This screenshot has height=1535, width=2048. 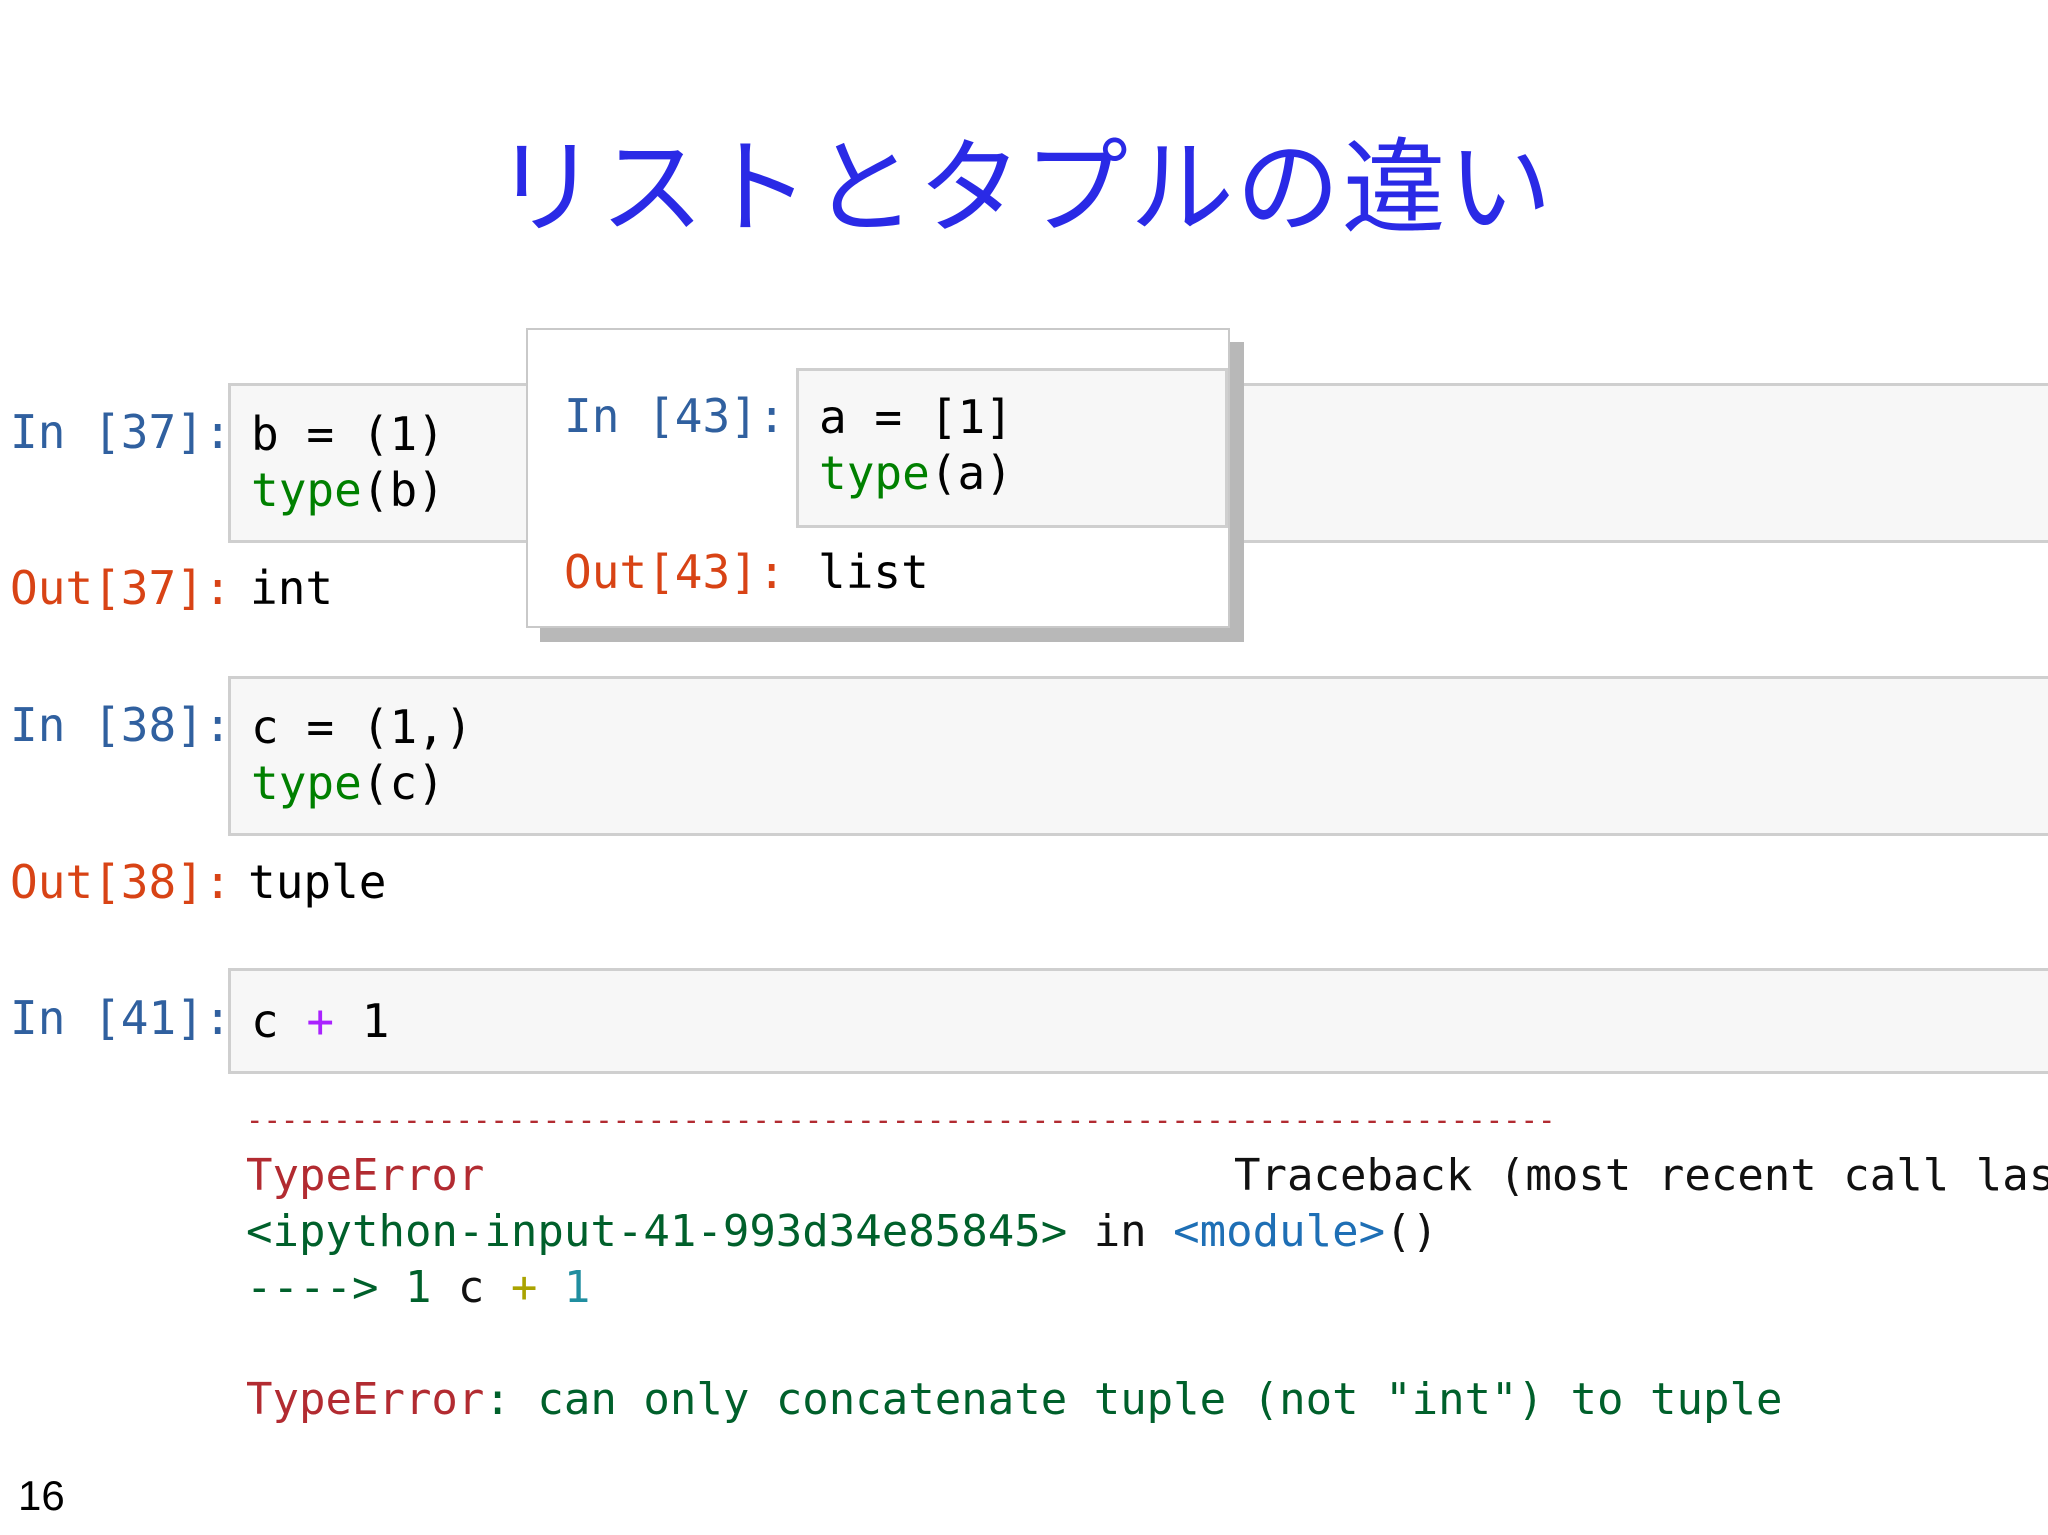 I want to click on code-part: 1, so click(x=362, y=1021).